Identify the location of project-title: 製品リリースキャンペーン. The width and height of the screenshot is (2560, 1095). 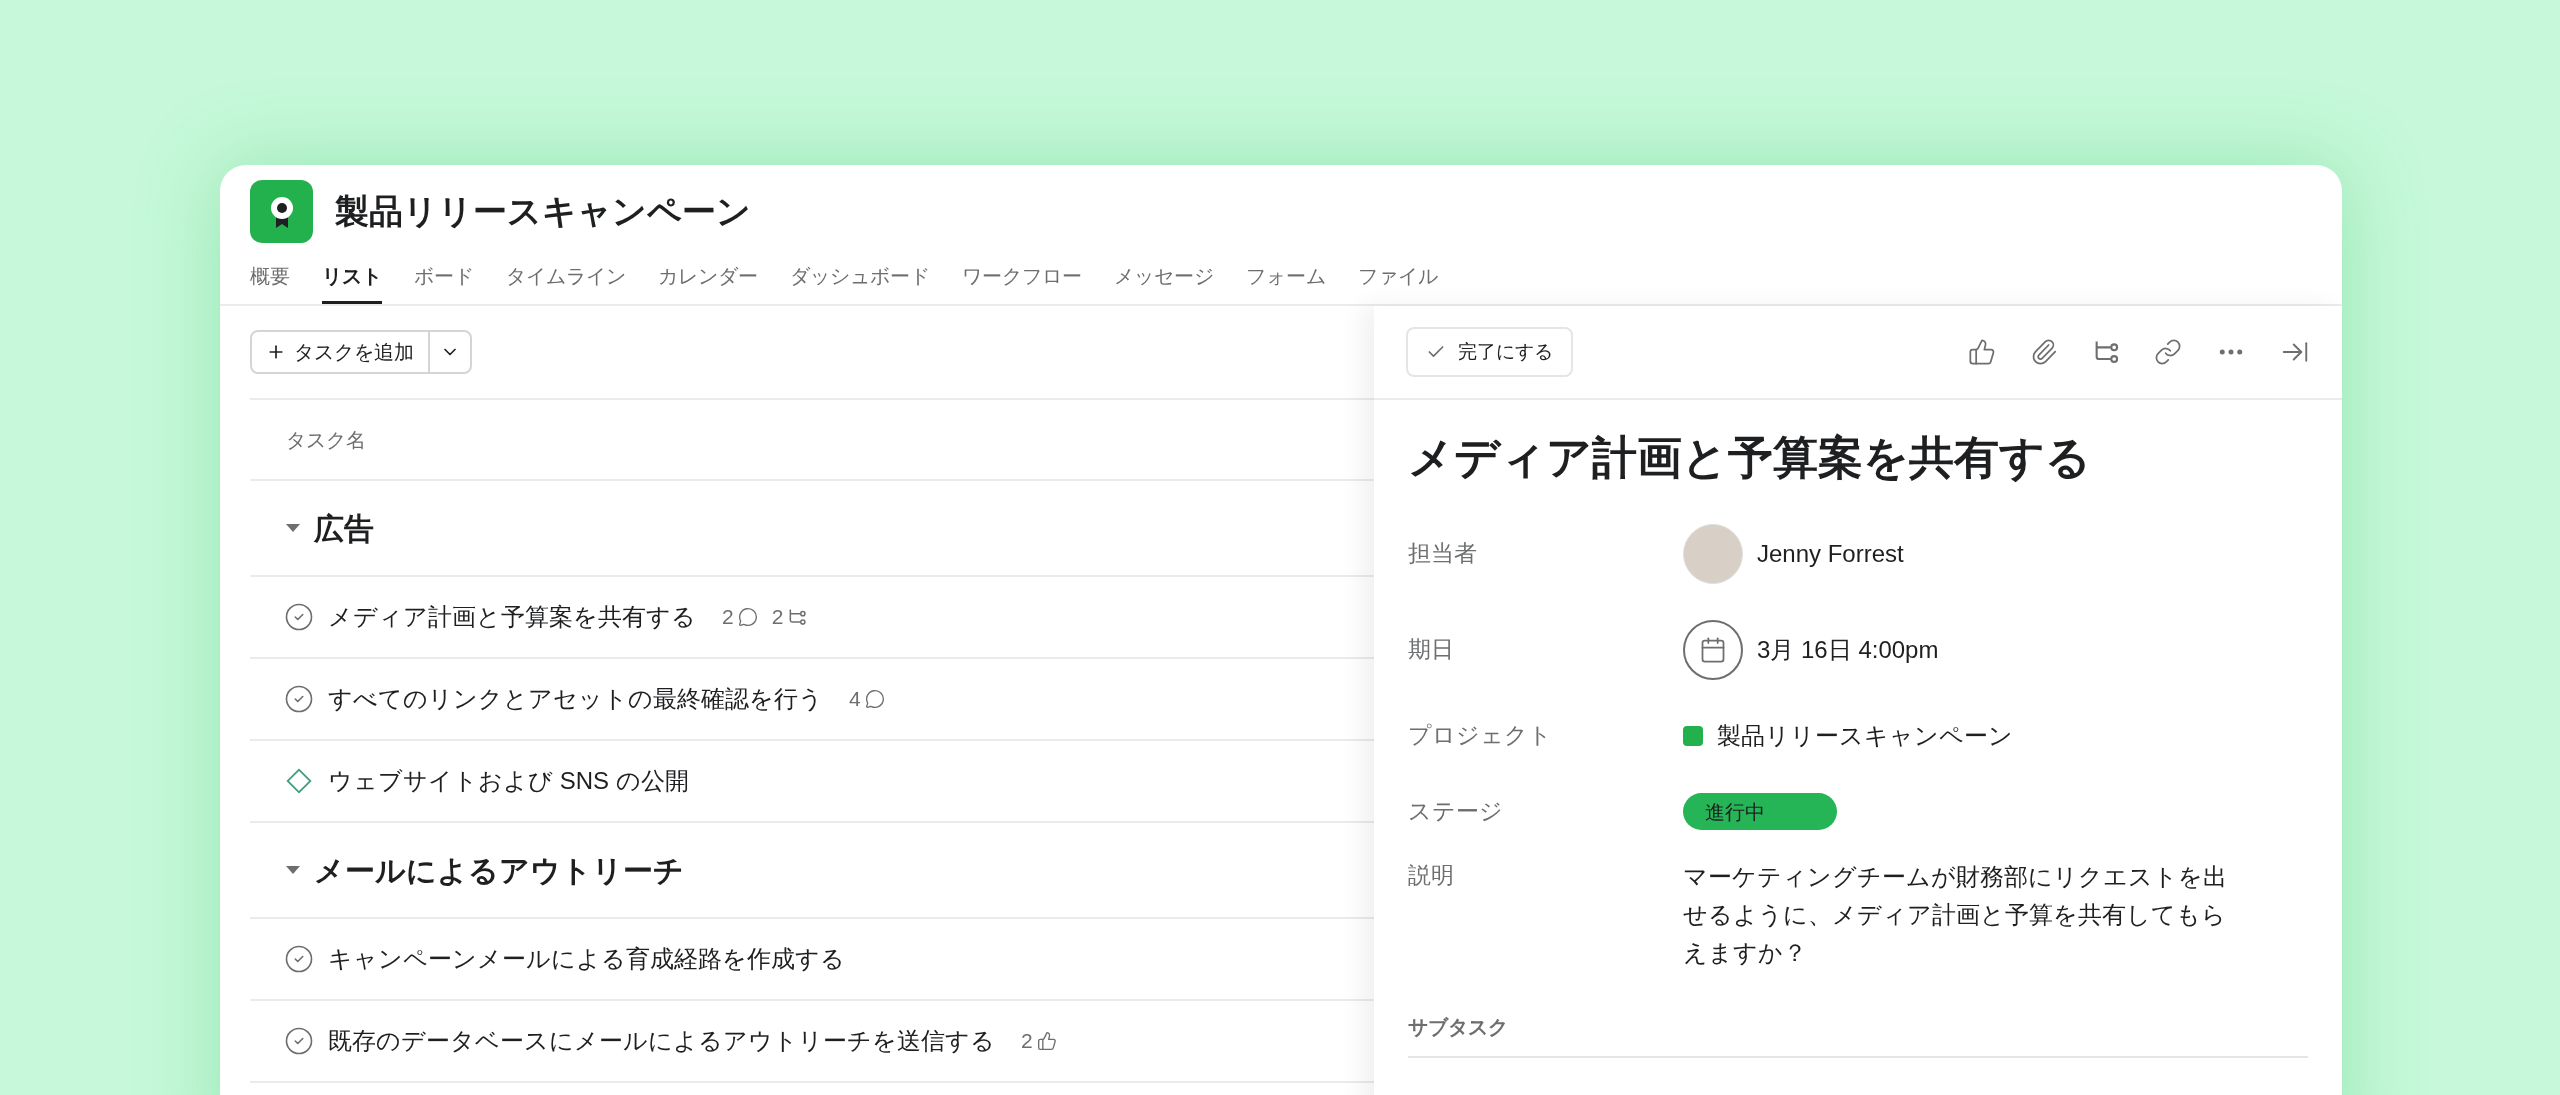
(543, 211).